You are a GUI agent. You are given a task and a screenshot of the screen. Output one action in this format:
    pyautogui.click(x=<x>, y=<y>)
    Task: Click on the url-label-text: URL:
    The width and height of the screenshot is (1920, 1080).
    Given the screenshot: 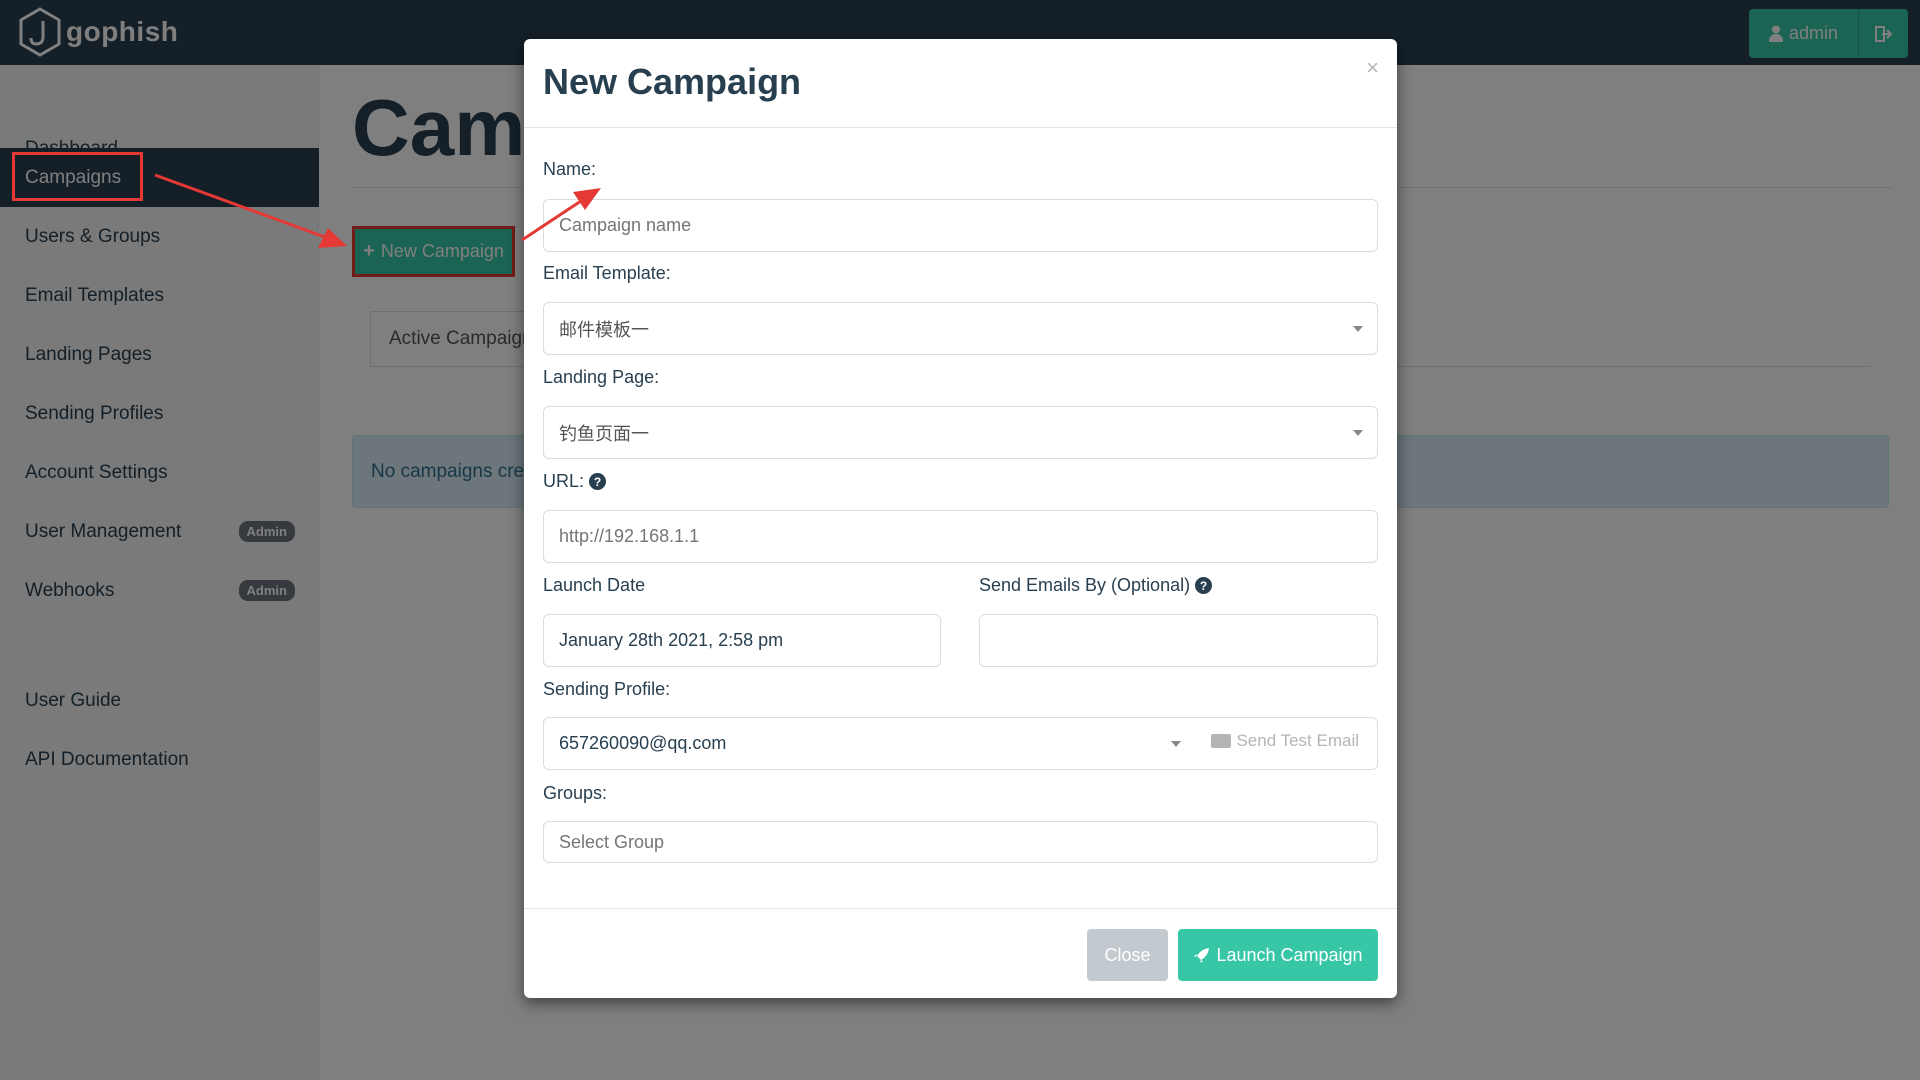 What is the action you would take?
    pyautogui.click(x=564, y=481)
    